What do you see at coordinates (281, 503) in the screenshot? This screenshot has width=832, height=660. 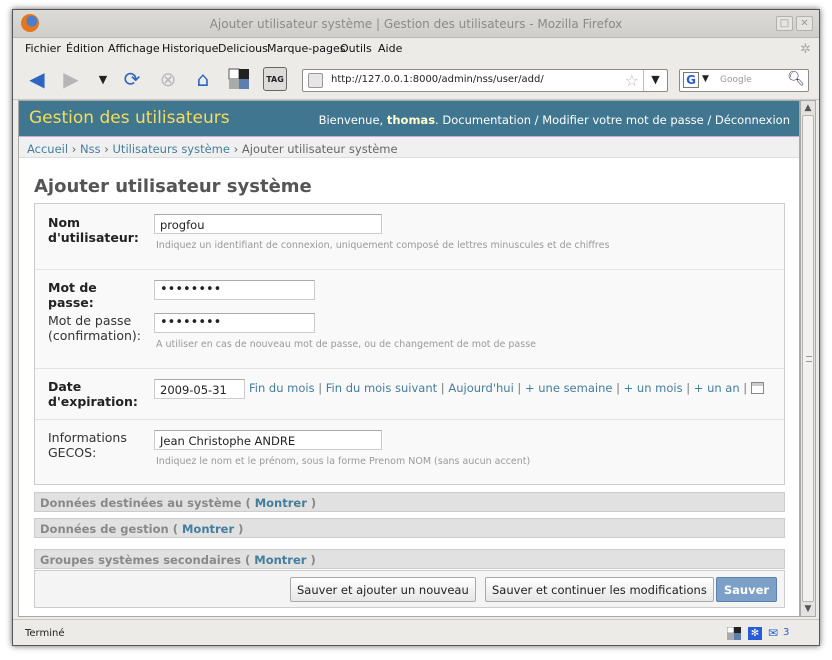 I see `show-system-data-link: Montrer` at bounding box center [281, 503].